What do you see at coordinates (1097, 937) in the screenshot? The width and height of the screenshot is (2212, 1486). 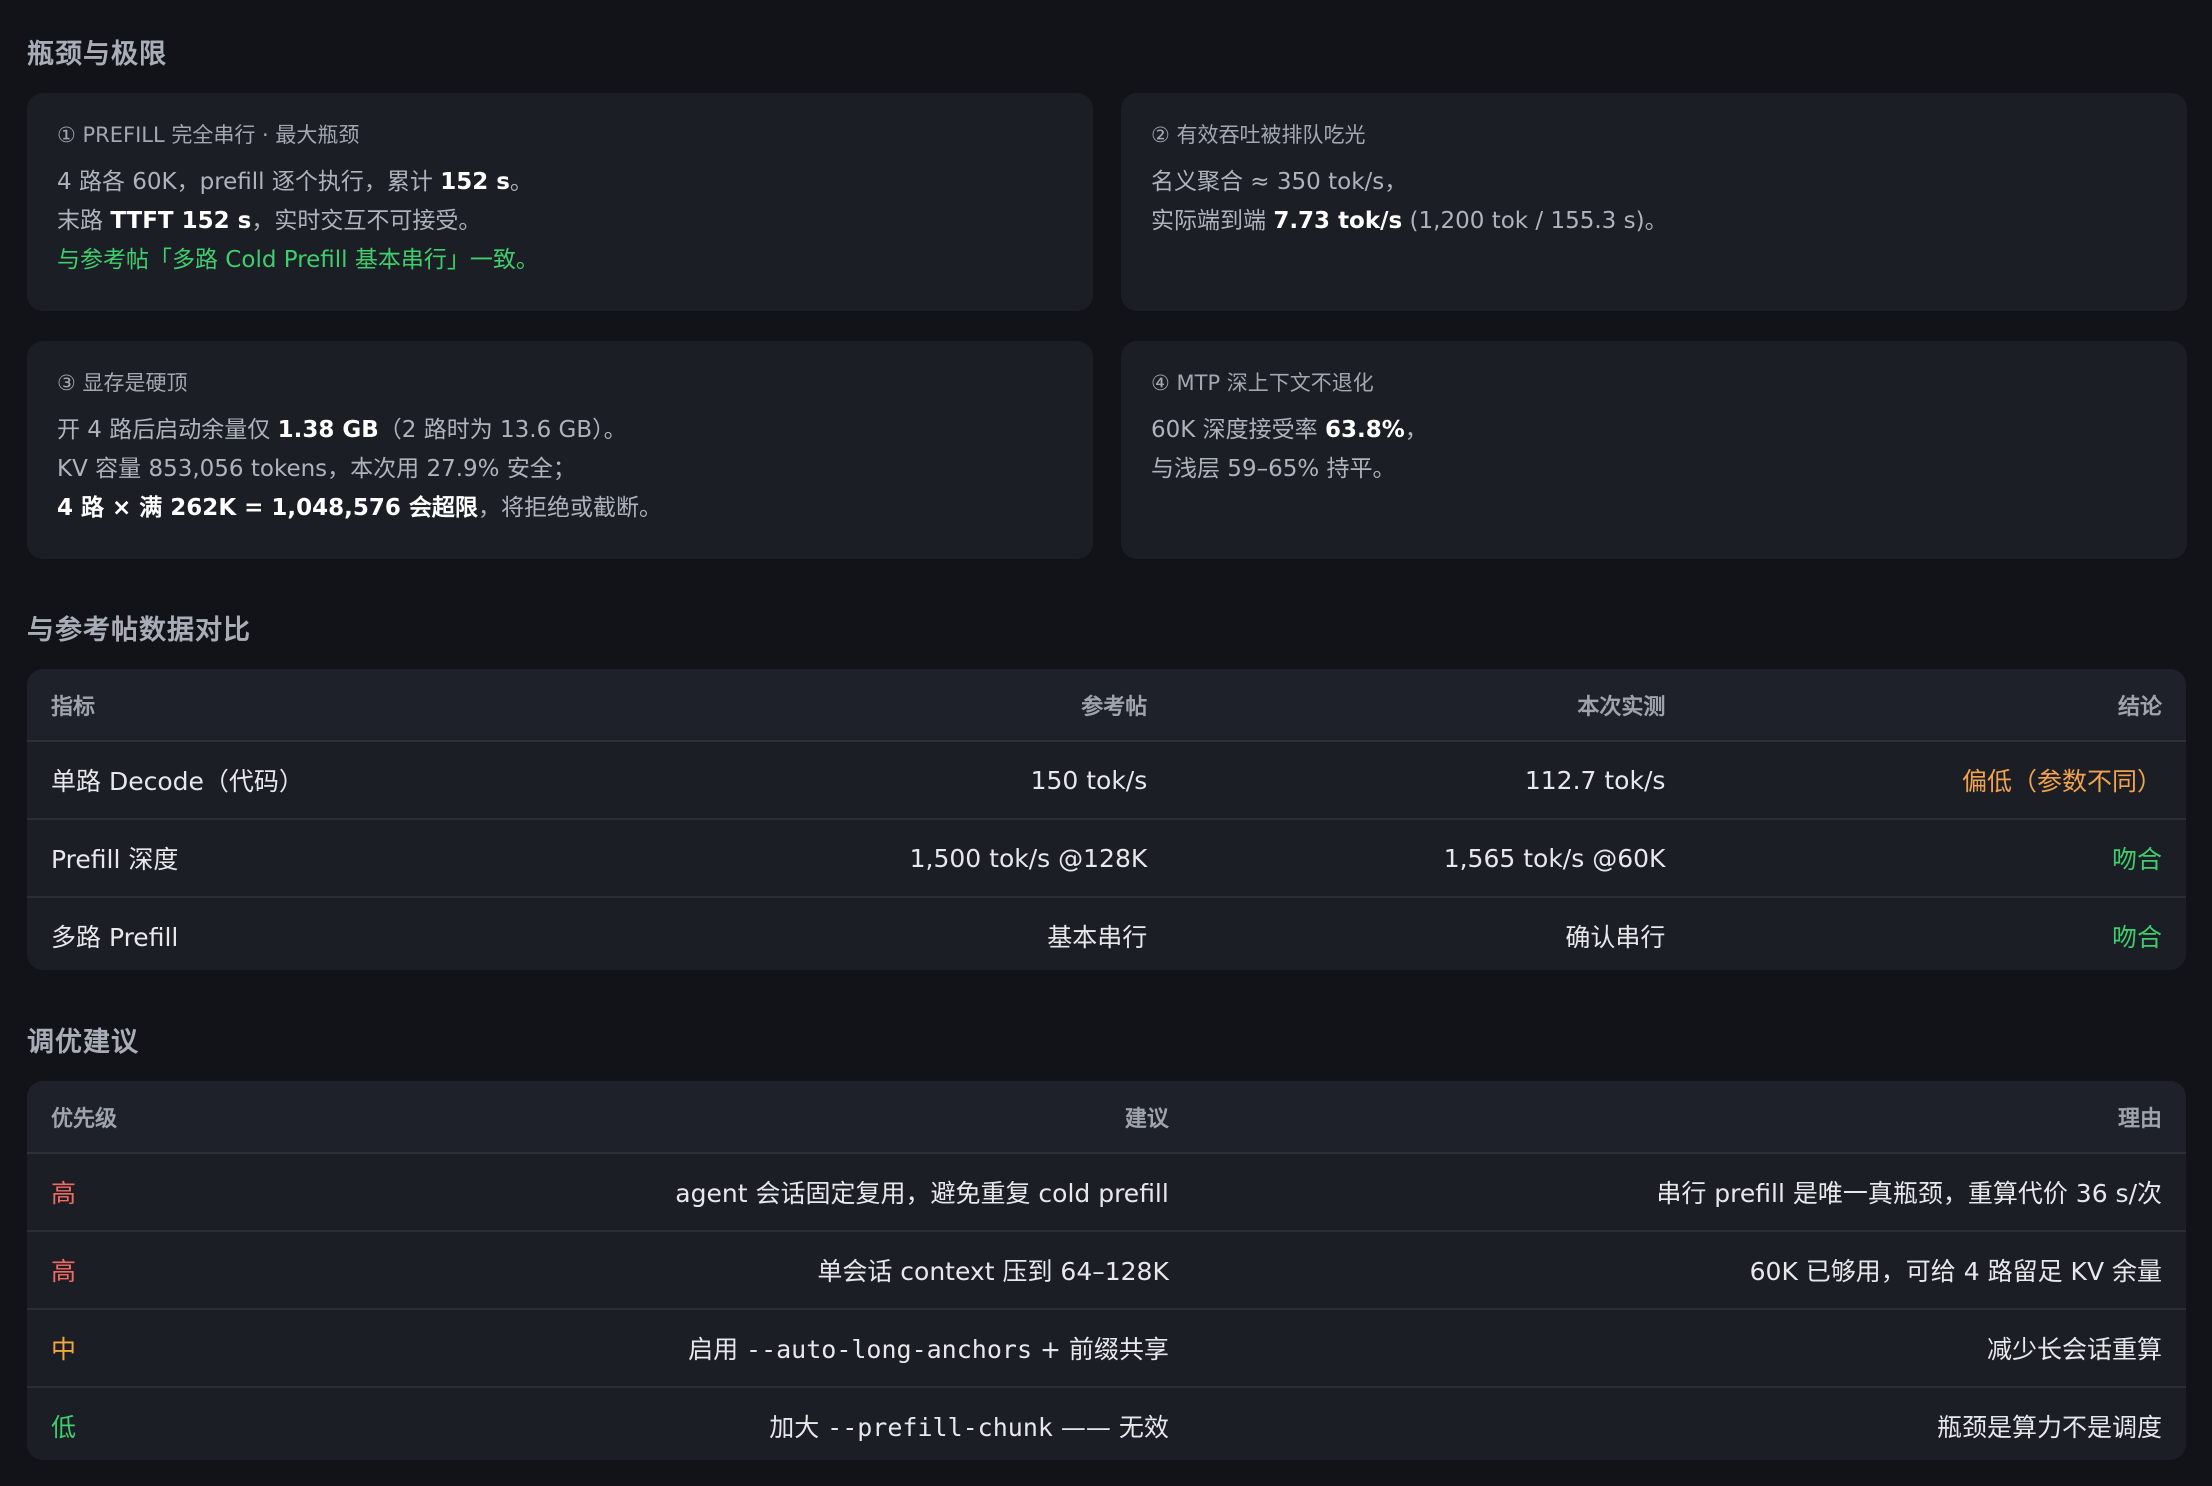 I see `cell-reference: 基本串行` at bounding box center [1097, 937].